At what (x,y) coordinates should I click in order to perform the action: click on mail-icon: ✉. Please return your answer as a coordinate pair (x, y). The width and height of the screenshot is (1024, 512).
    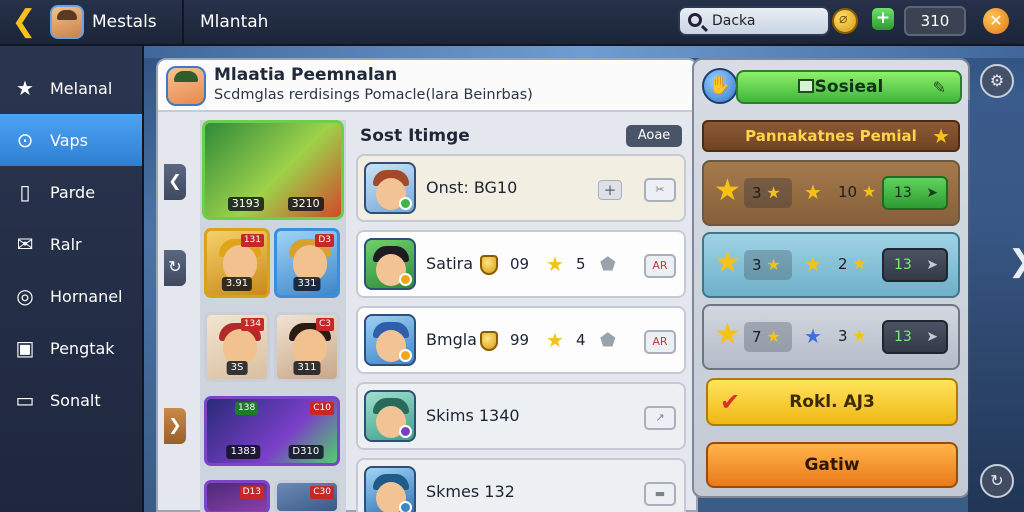
    Looking at the image, I should click on (25, 244).